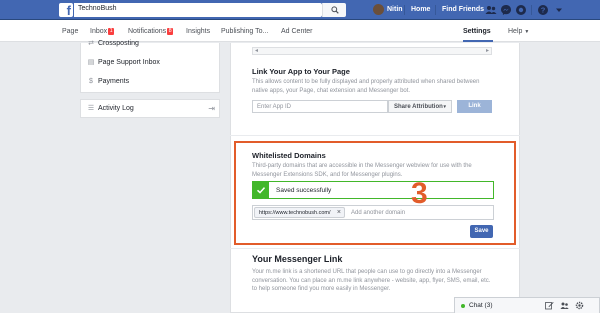 The width and height of the screenshot is (600, 313). I want to click on chevron-down-icon, so click(559, 10).